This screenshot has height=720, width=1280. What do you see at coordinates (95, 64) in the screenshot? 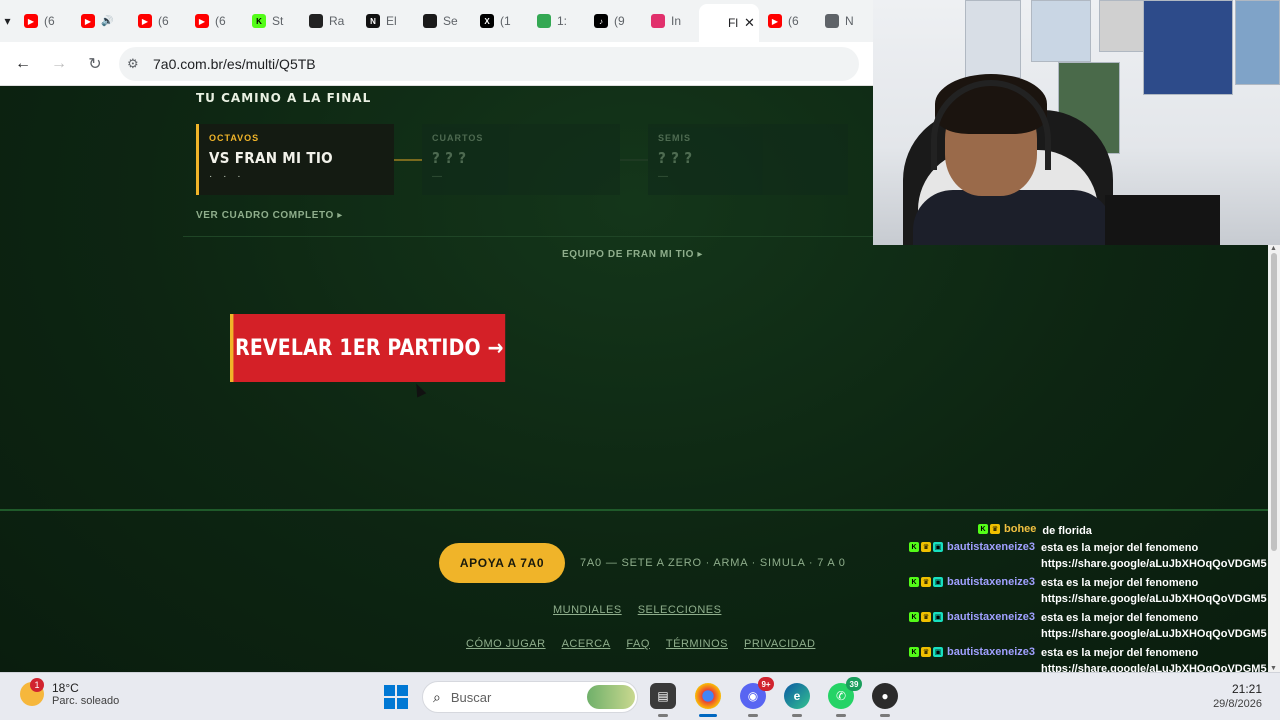
I see `reload-icon: ↻` at bounding box center [95, 64].